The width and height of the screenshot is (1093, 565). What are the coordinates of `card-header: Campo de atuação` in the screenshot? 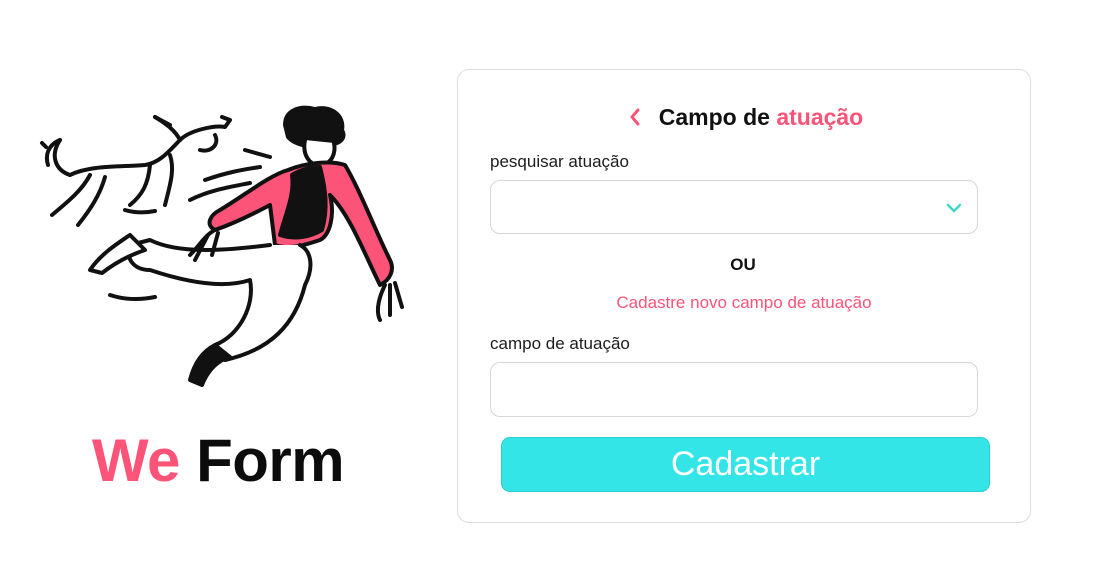 It's located at (744, 117).